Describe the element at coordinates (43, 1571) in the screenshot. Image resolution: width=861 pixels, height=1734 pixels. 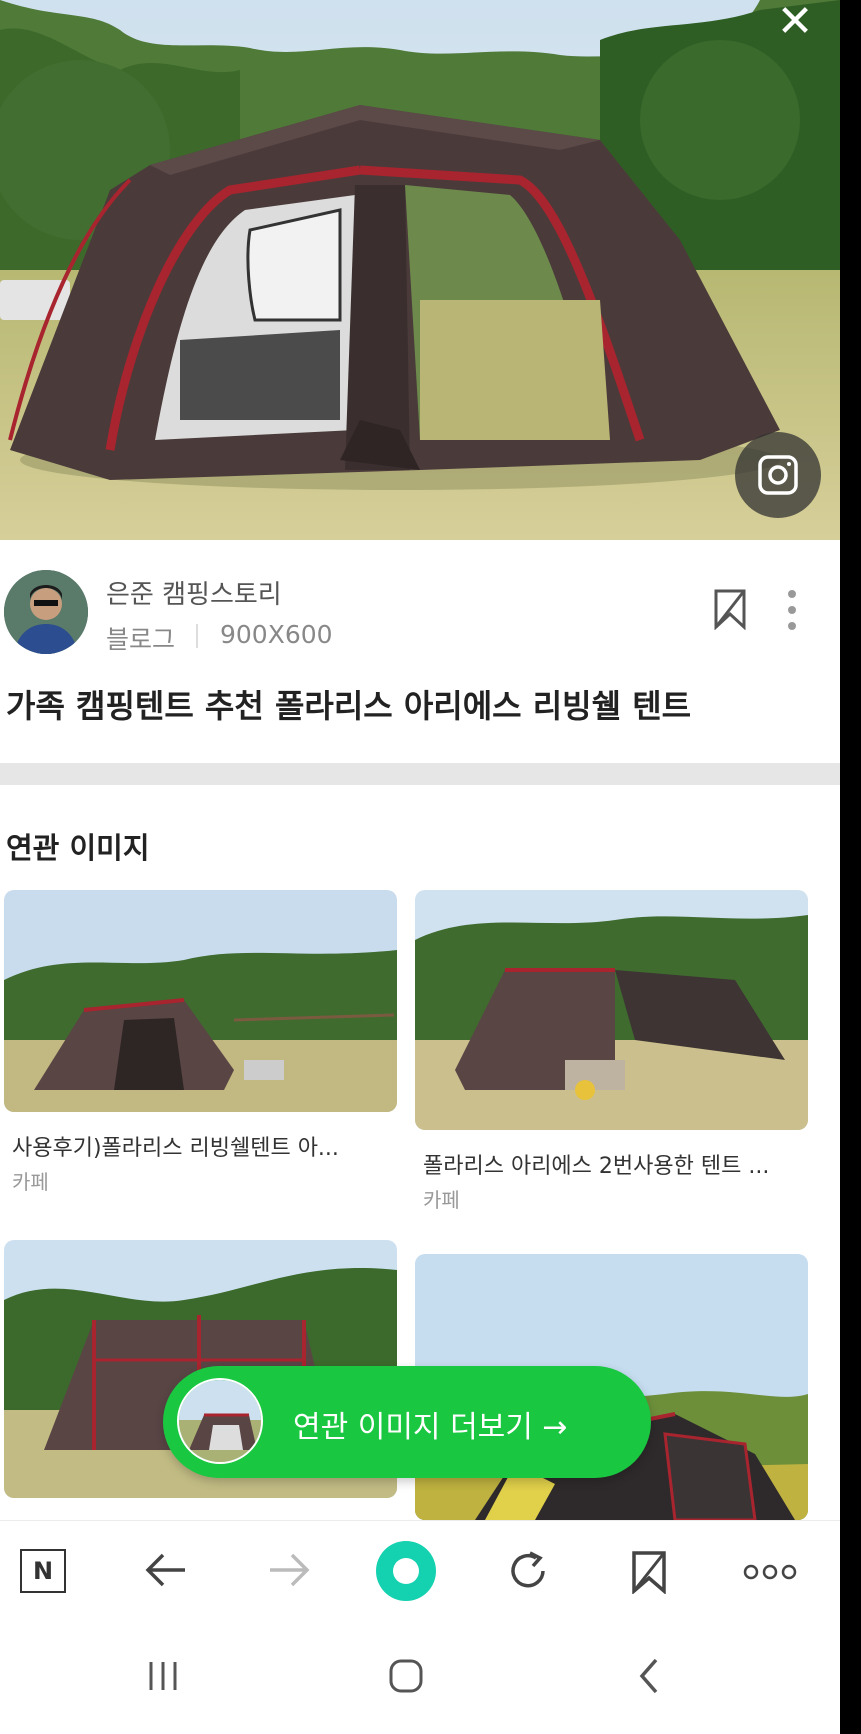
I see `naver-home-icon: N` at that location.